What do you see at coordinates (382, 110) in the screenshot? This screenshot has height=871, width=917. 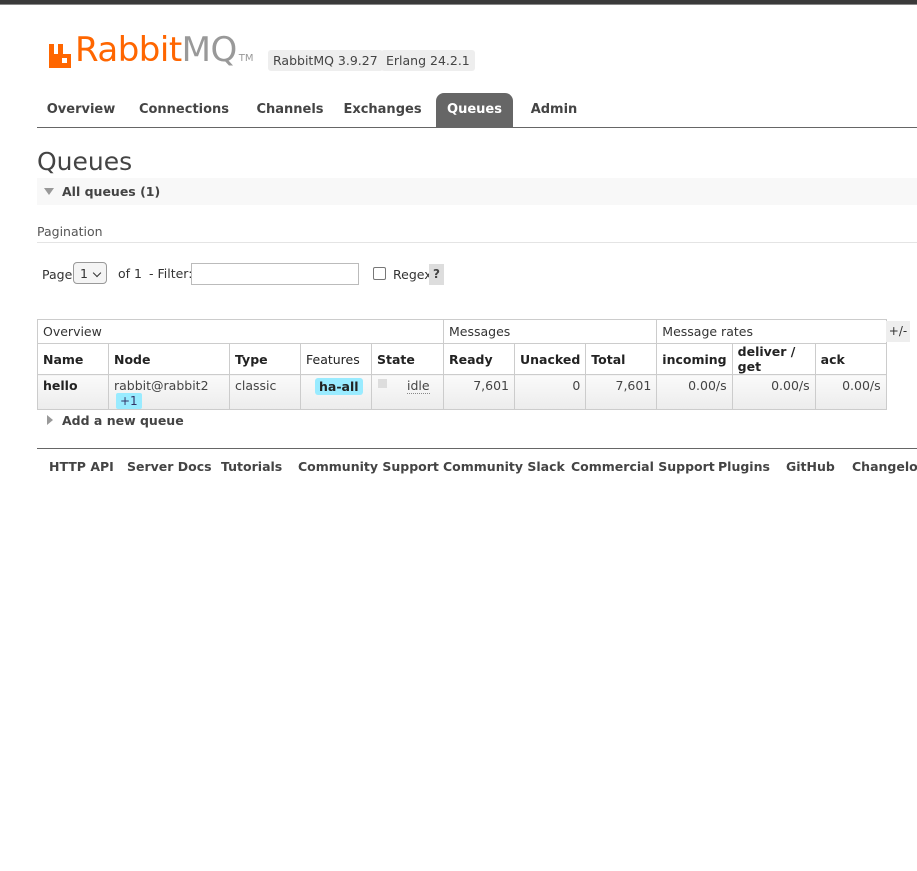 I see `tab-exchanges: Exchanges` at bounding box center [382, 110].